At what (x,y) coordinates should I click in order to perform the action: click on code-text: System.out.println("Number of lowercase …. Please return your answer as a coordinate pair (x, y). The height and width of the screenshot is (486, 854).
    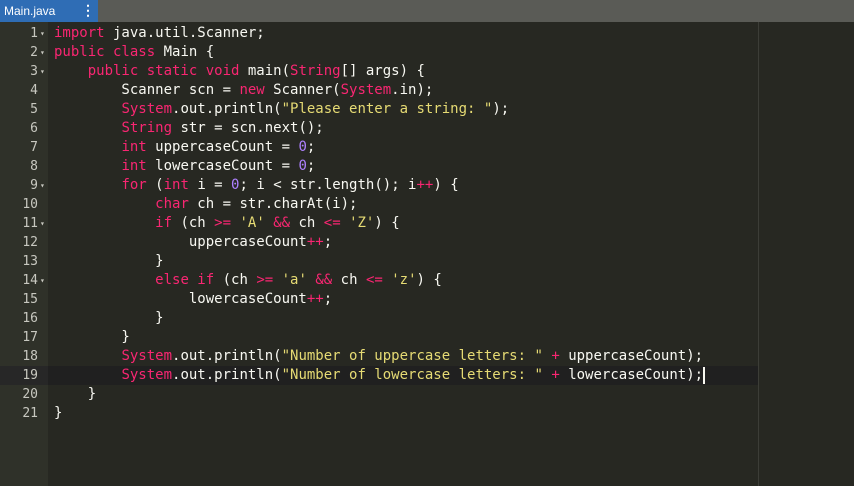
    Looking at the image, I should click on (380, 375).